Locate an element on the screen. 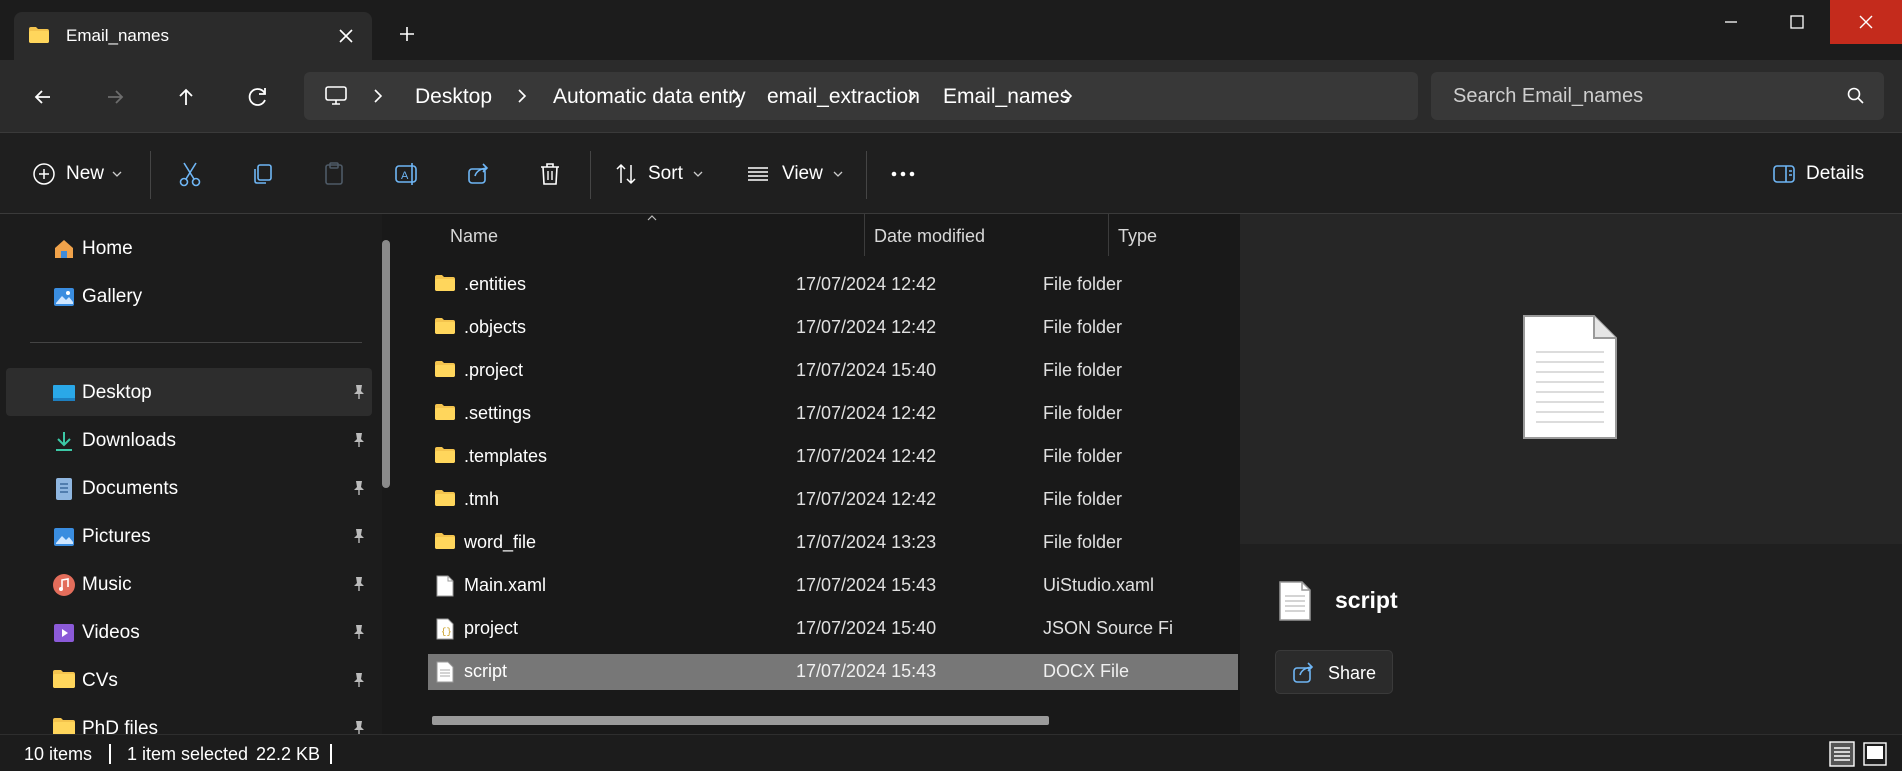 This screenshot has height=771, width=1902. sort-label: Sort is located at coordinates (665, 173).